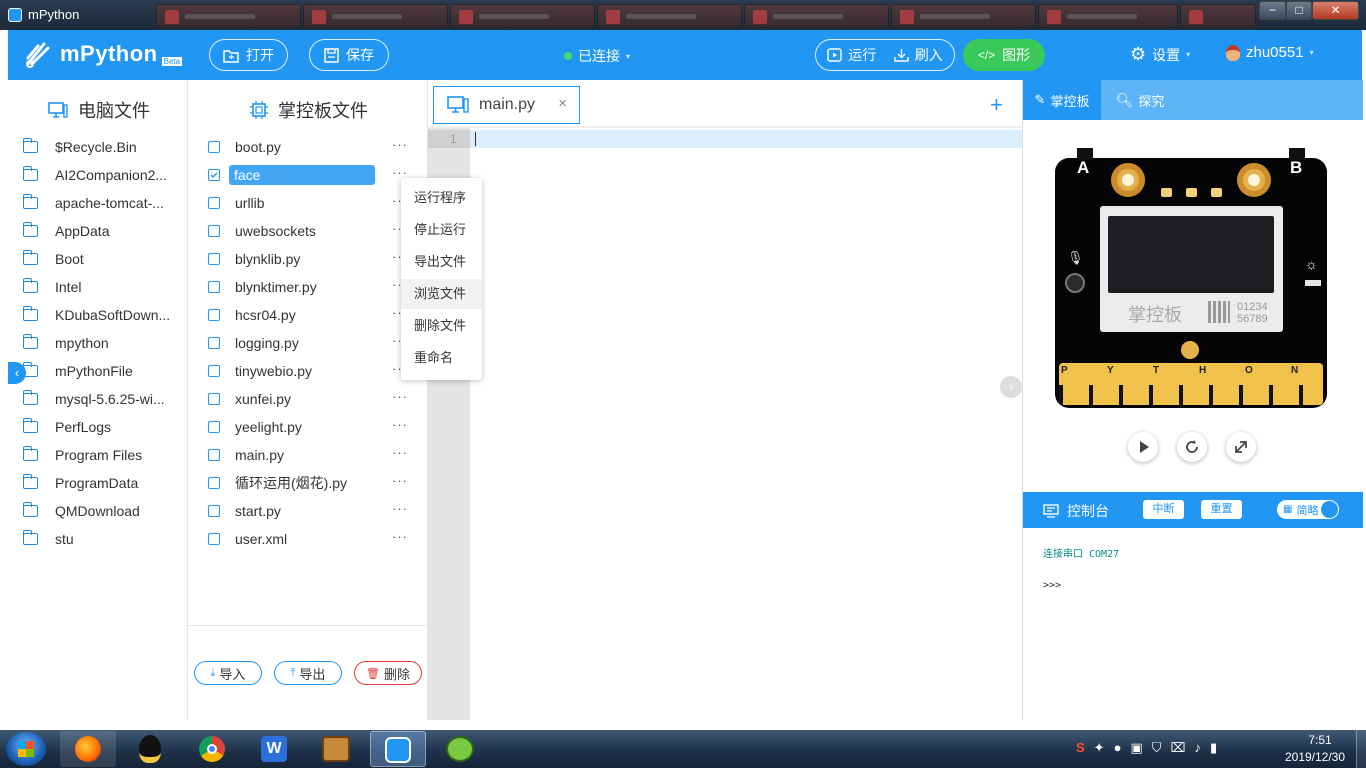 The width and height of the screenshot is (1366, 768). Describe the element at coordinates (460, 749) in the screenshot. I see `taskbar-frog` at that location.